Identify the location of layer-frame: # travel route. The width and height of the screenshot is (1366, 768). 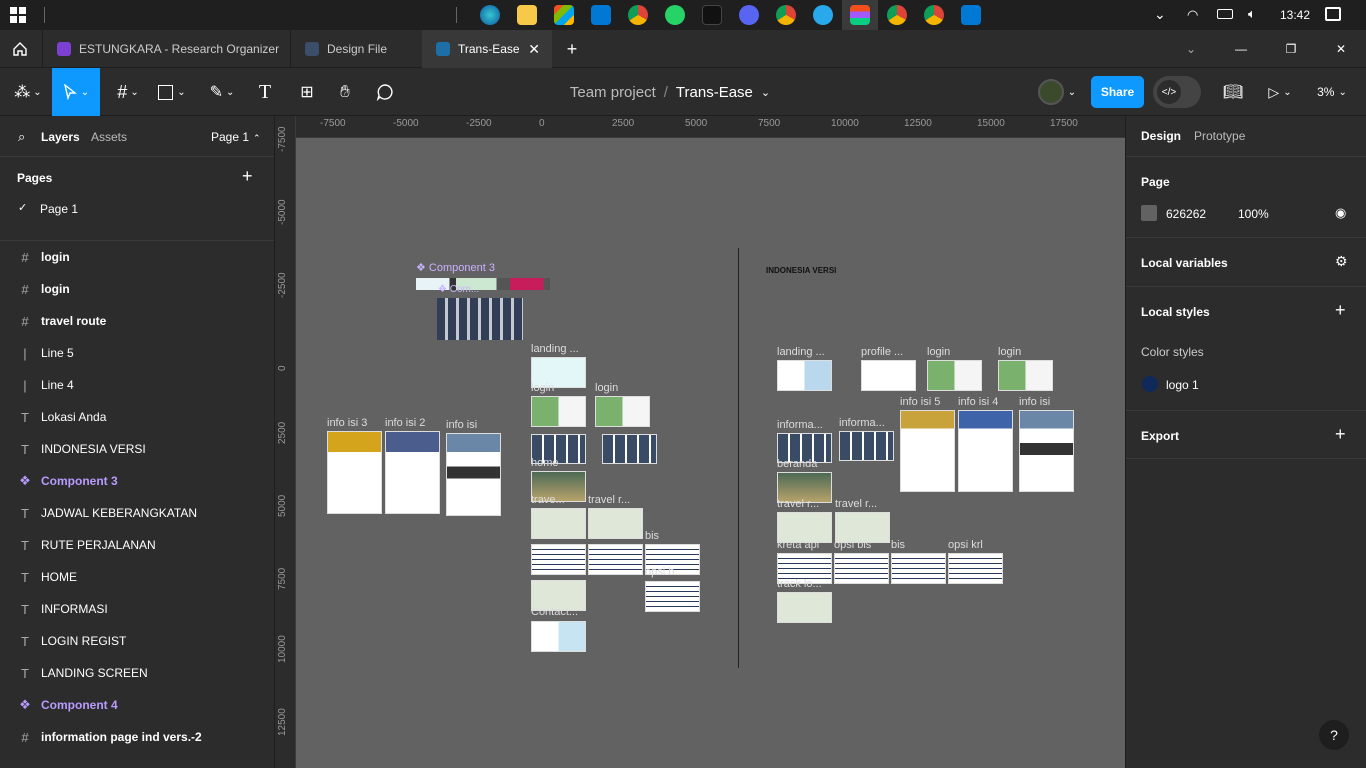
(137, 321).